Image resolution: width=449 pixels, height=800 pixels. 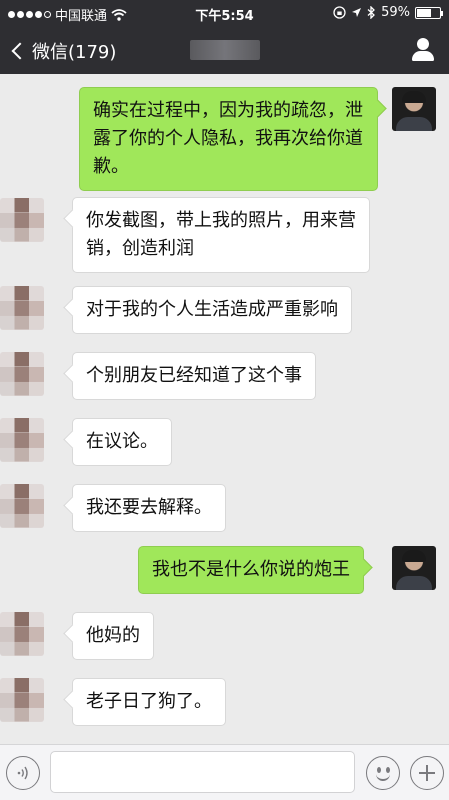 I want to click on message-input, so click(x=202, y=772).